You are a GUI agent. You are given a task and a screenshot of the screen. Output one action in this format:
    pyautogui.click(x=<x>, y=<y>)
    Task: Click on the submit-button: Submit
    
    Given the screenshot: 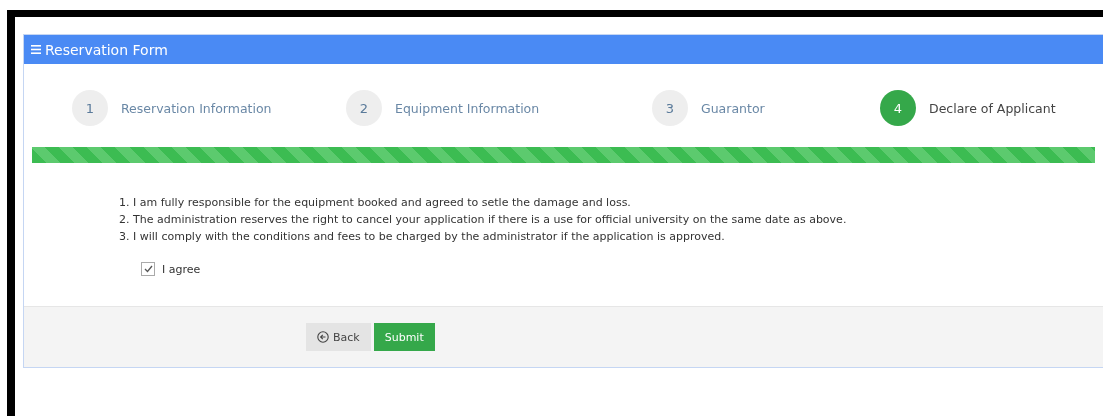 What is the action you would take?
    pyautogui.click(x=404, y=337)
    